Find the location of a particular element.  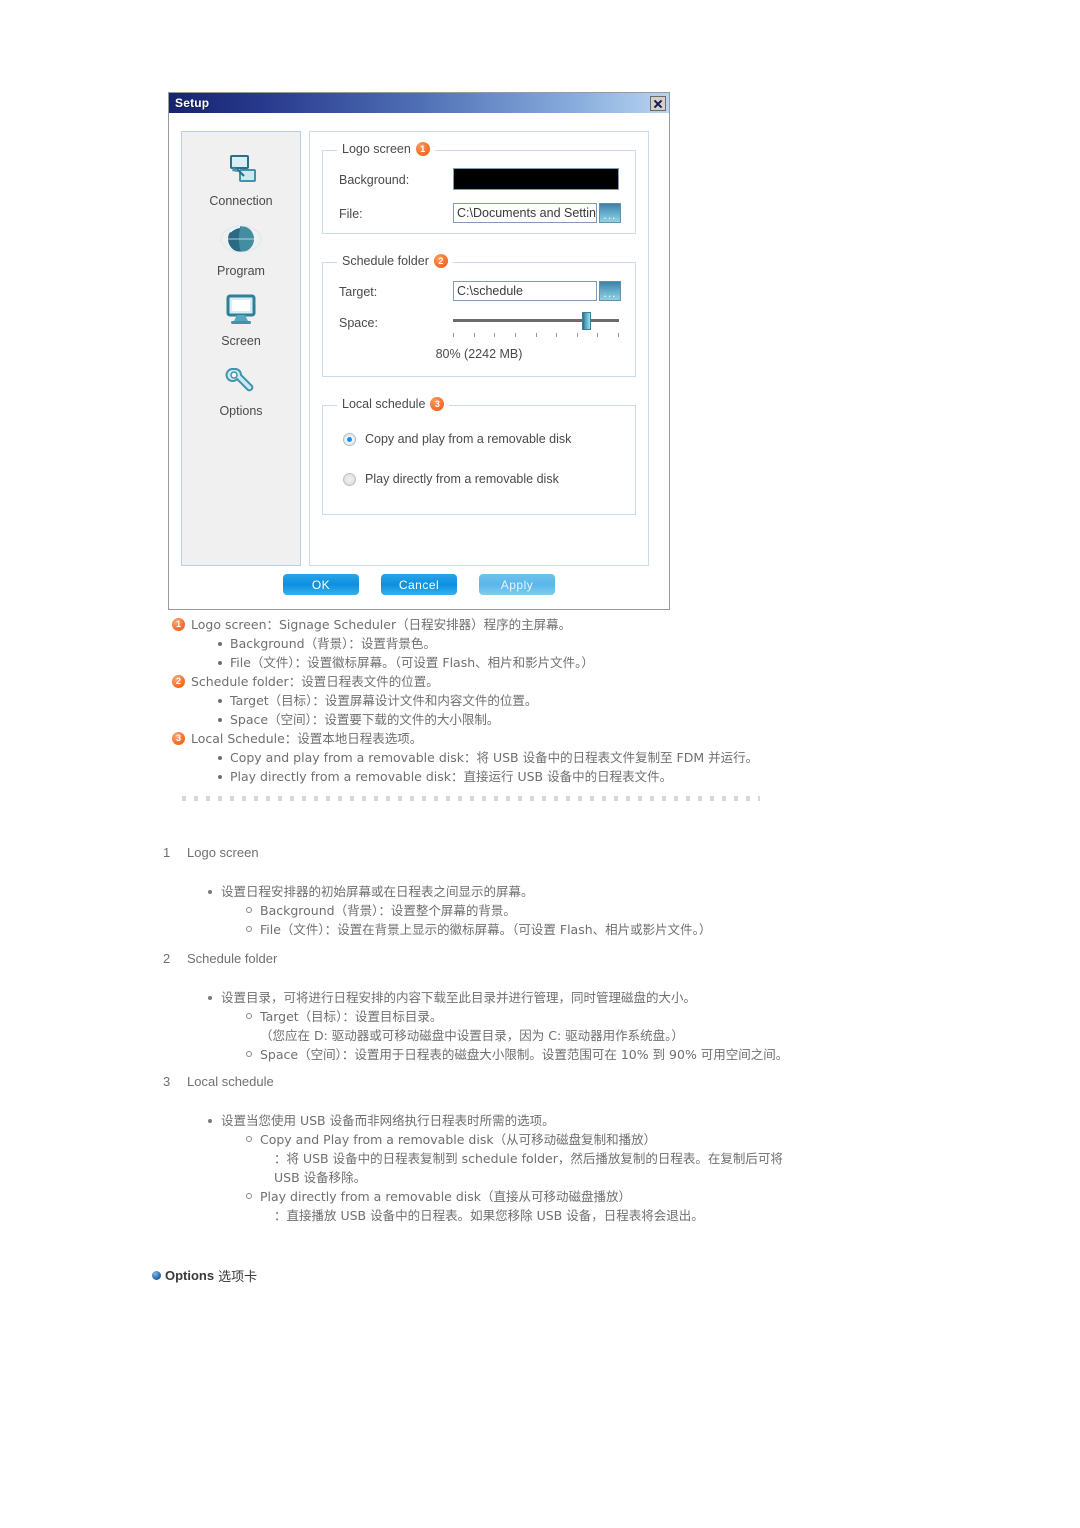

legend-sub-item: Background（背景）：设置背景色。 is located at coordinates (515, 643).